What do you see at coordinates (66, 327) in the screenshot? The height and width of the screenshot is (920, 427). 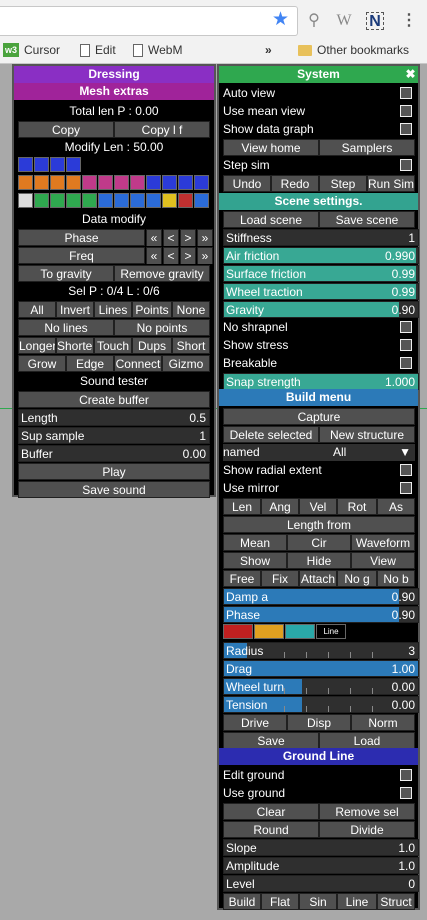 I see `no-lines-button: No lines` at bounding box center [66, 327].